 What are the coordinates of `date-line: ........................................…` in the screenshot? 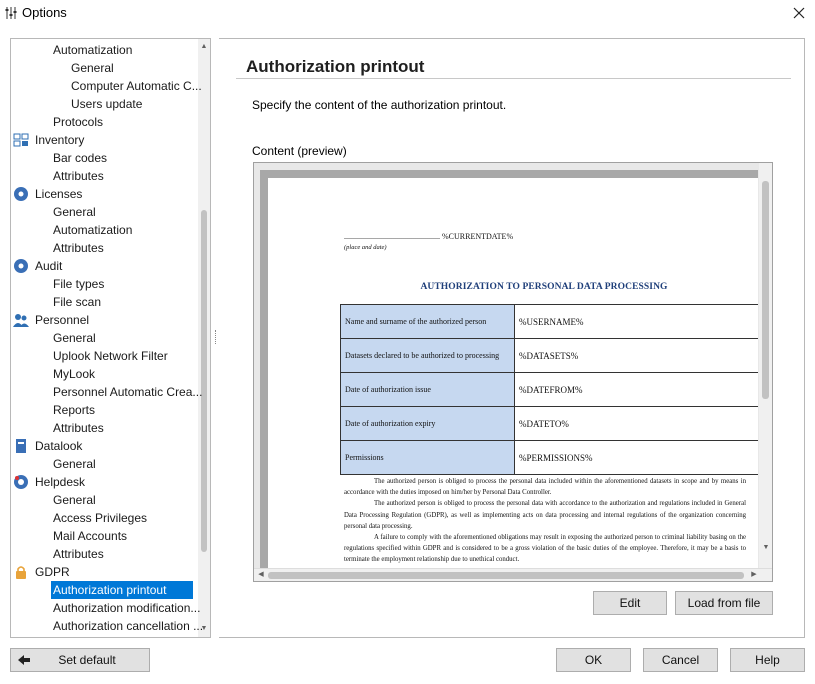 It's located at (429, 236).